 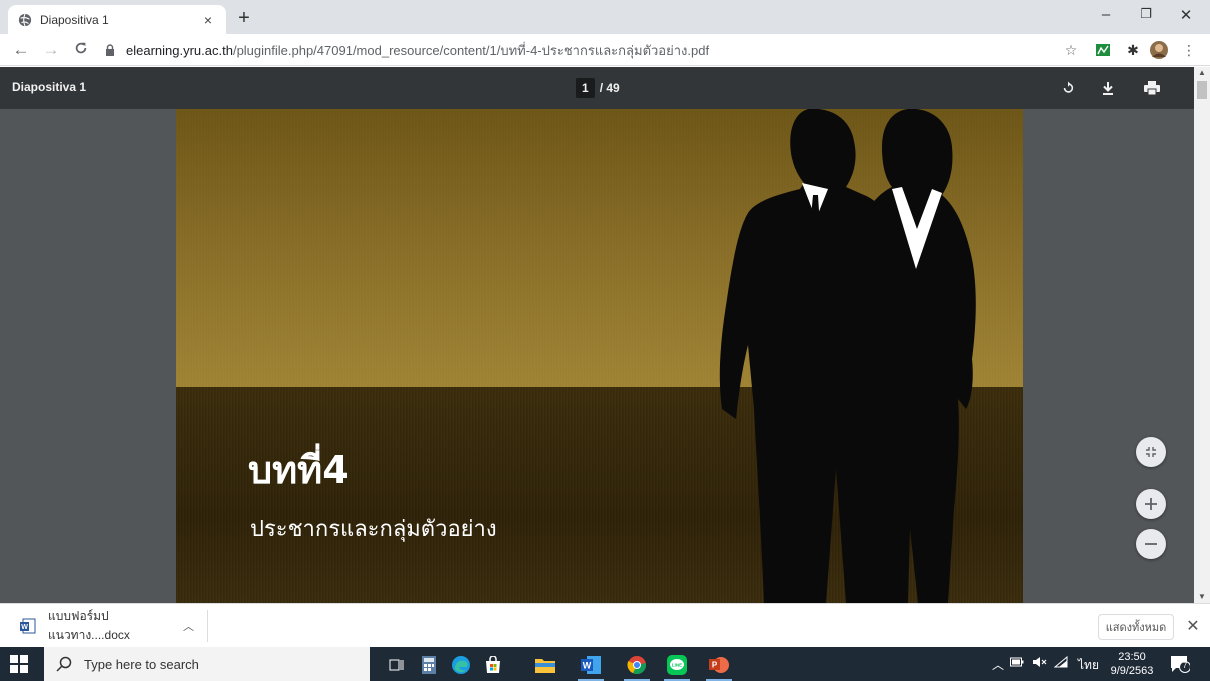 What do you see at coordinates (1108, 88) in the screenshot?
I see `download-icon` at bounding box center [1108, 88].